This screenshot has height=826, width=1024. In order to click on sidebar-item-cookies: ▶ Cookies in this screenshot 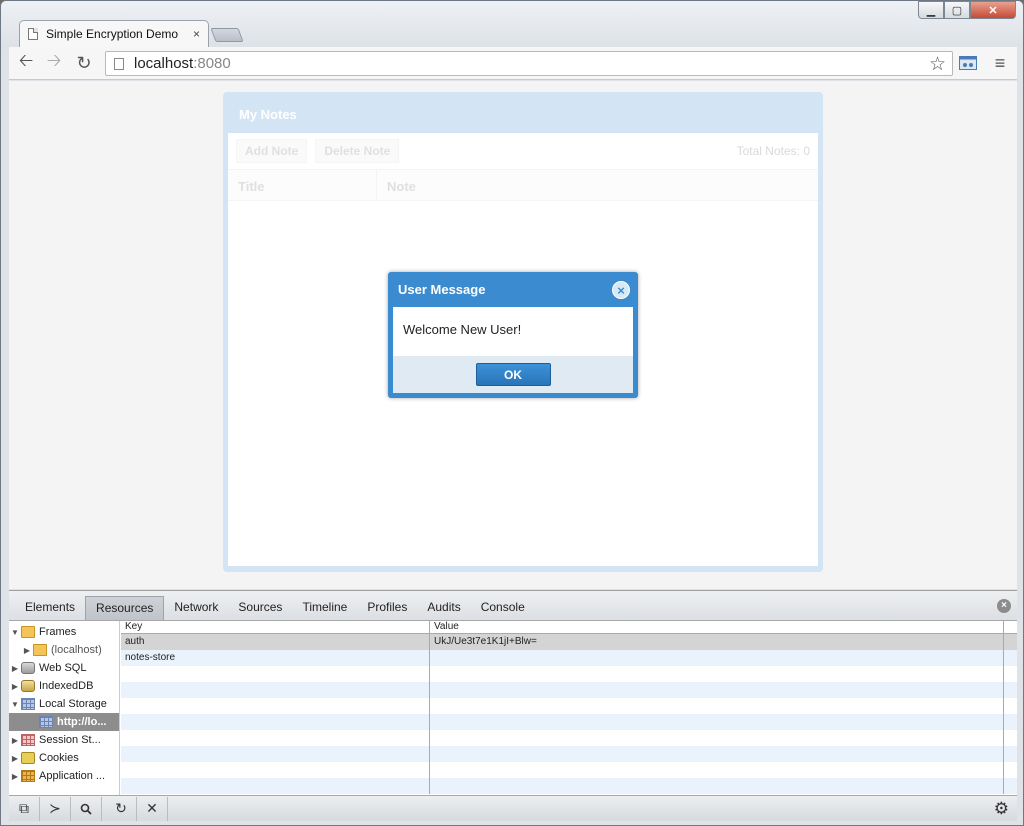, I will do `click(64, 758)`.